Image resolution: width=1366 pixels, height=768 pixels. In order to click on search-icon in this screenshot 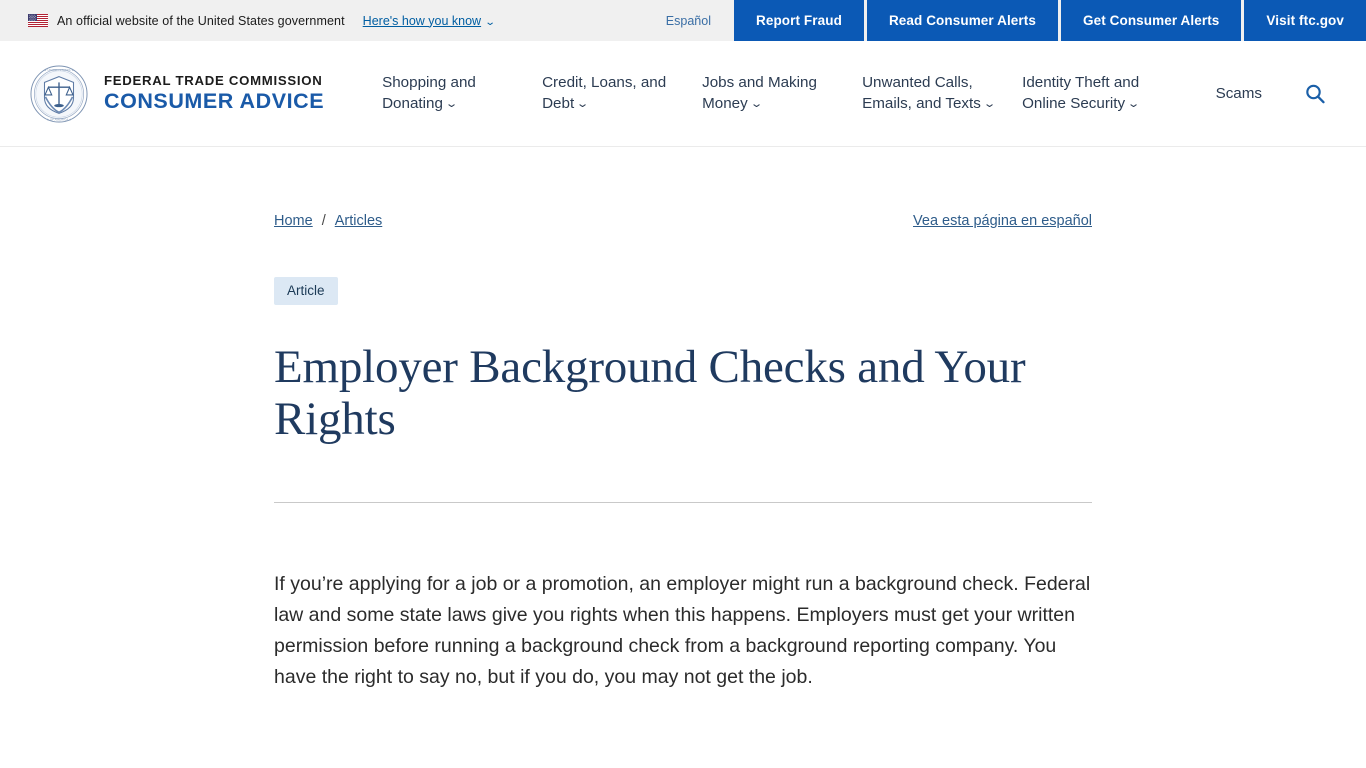, I will do `click(1315, 93)`.